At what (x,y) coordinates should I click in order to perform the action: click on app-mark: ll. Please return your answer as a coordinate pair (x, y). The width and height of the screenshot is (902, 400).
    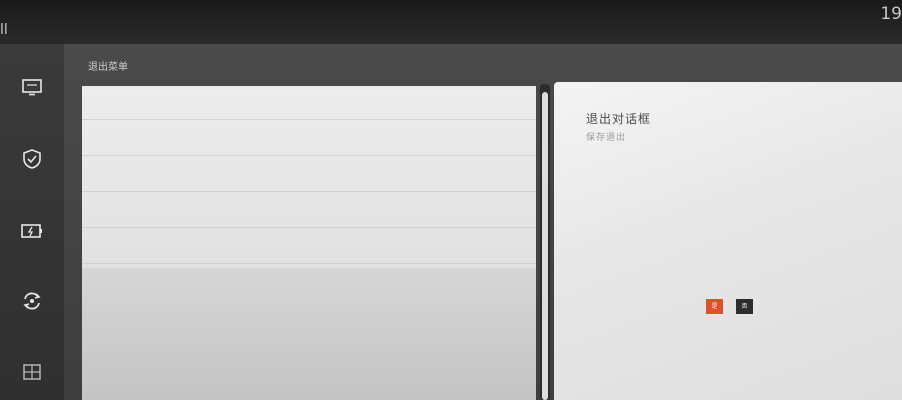
    Looking at the image, I should click on (4, 30).